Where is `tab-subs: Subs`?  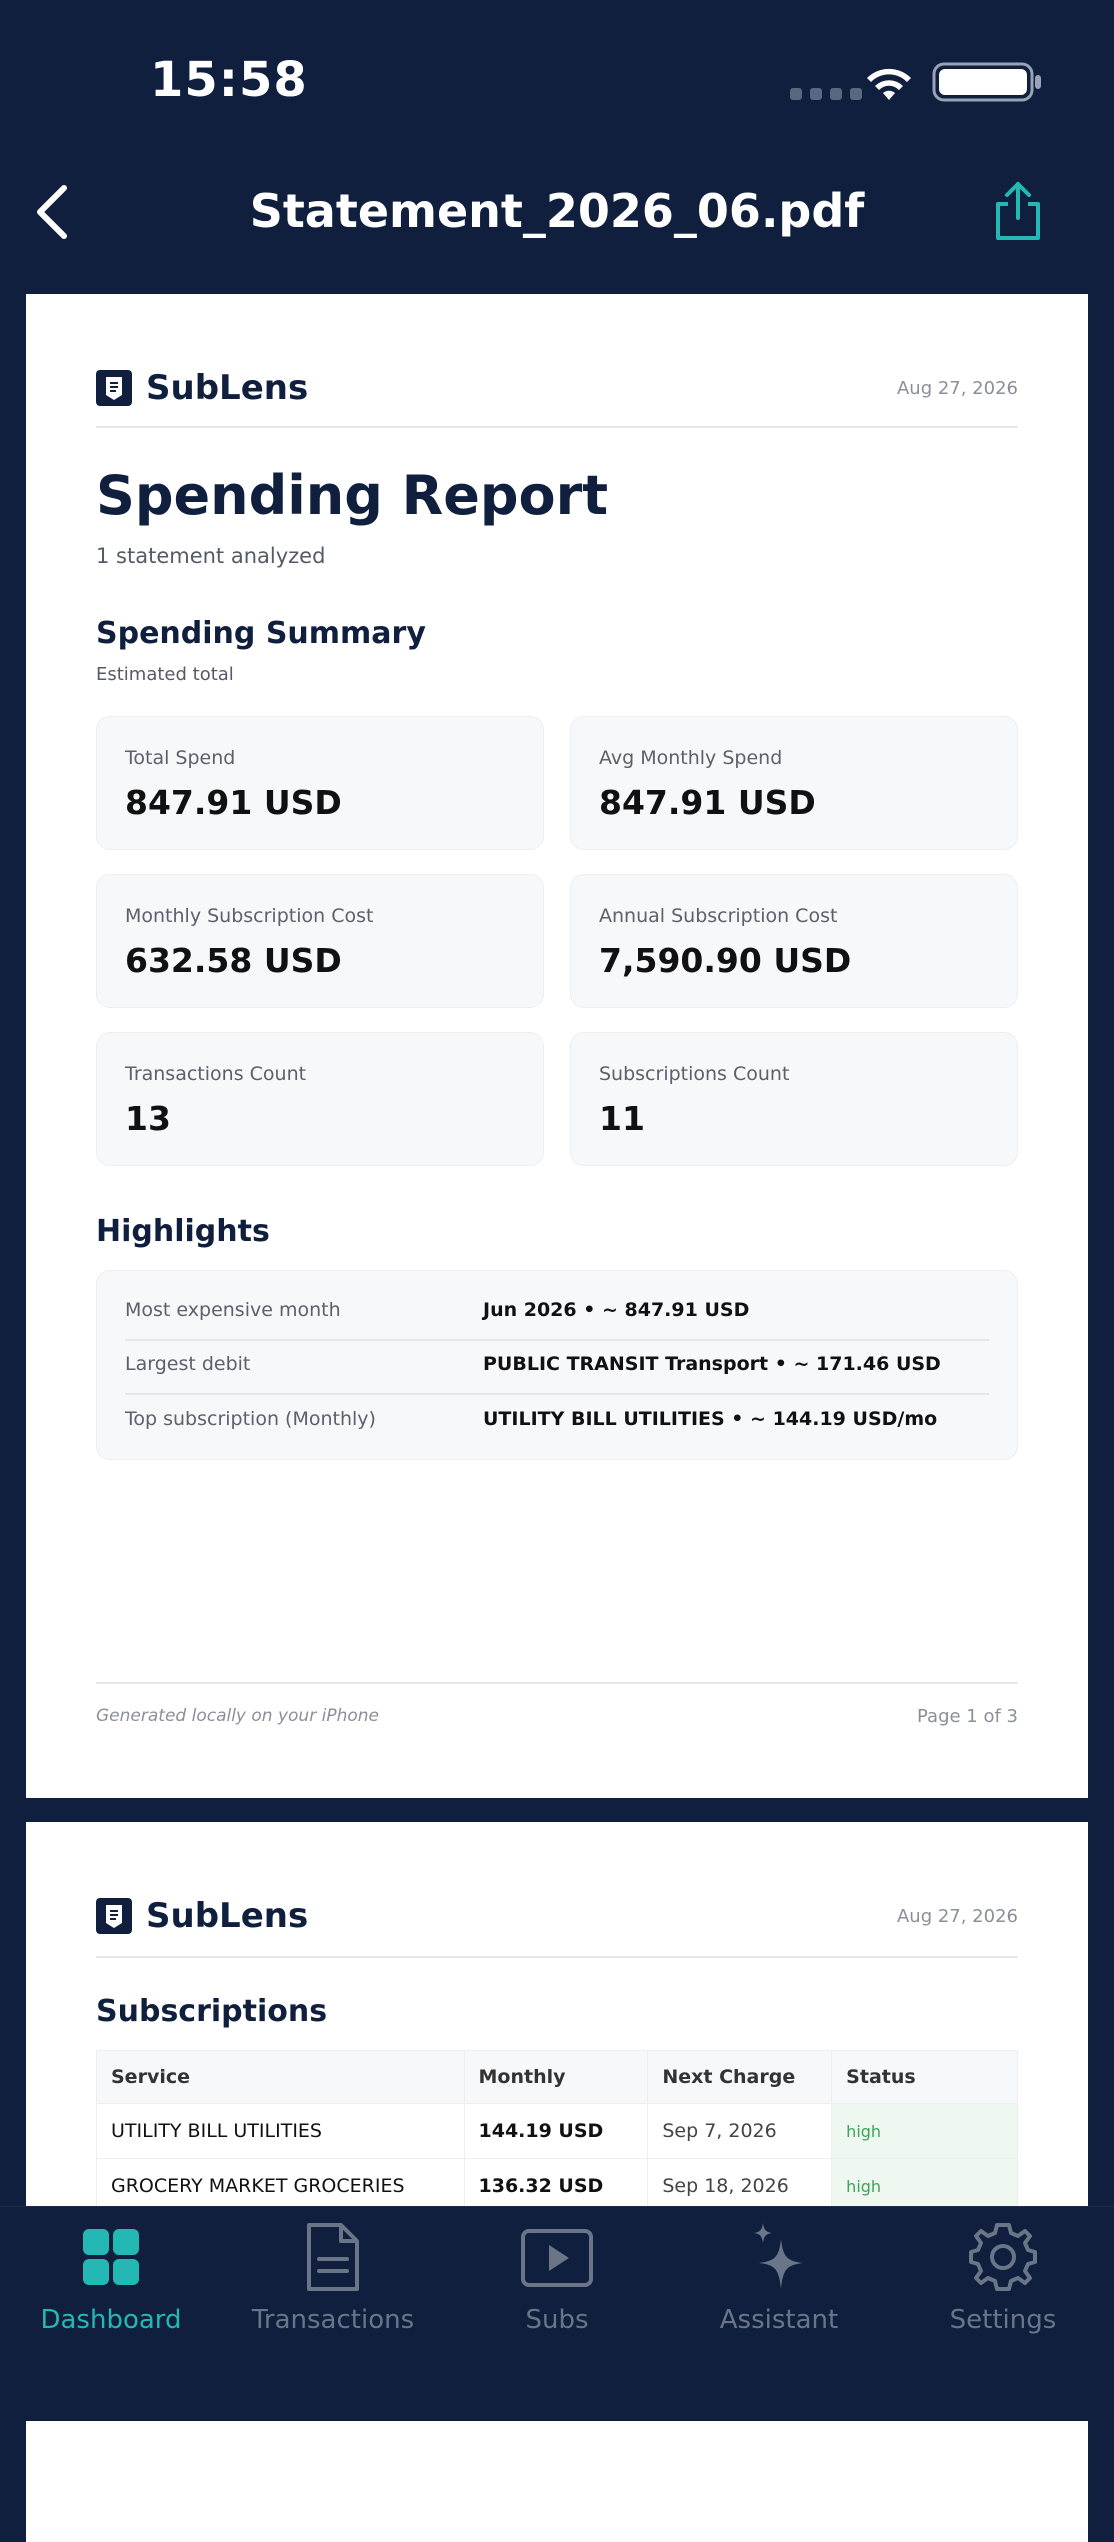
tab-subs: Subs is located at coordinates (557, 2282).